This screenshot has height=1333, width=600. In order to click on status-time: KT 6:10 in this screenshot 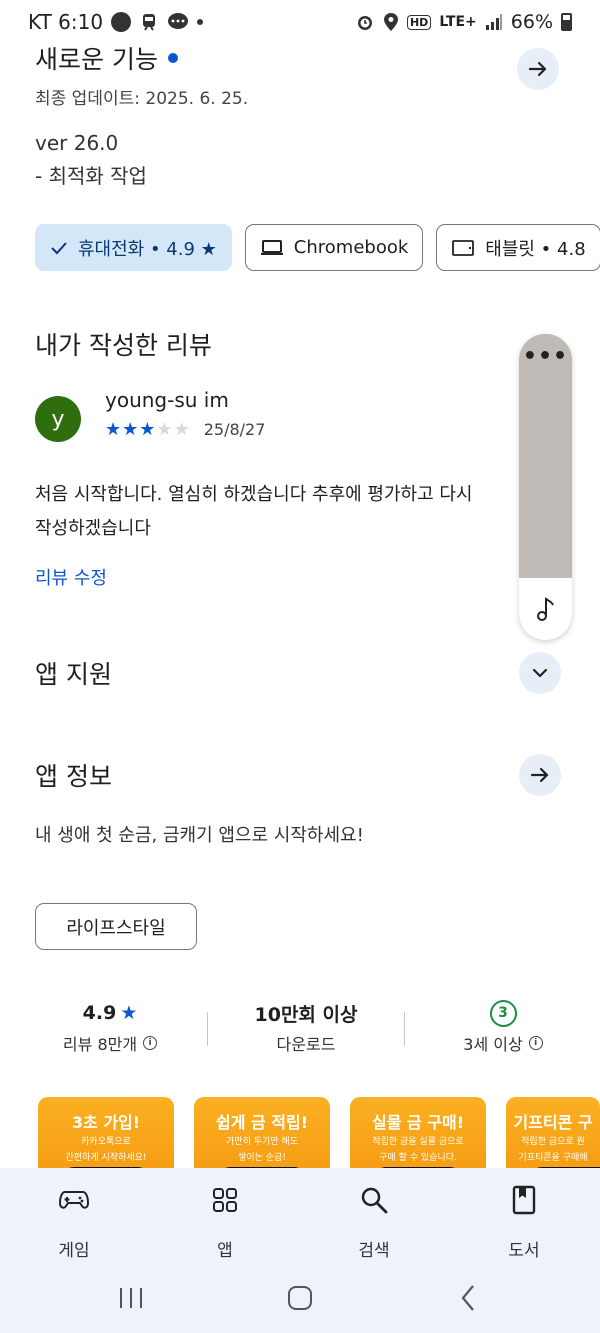, I will do `click(66, 22)`.